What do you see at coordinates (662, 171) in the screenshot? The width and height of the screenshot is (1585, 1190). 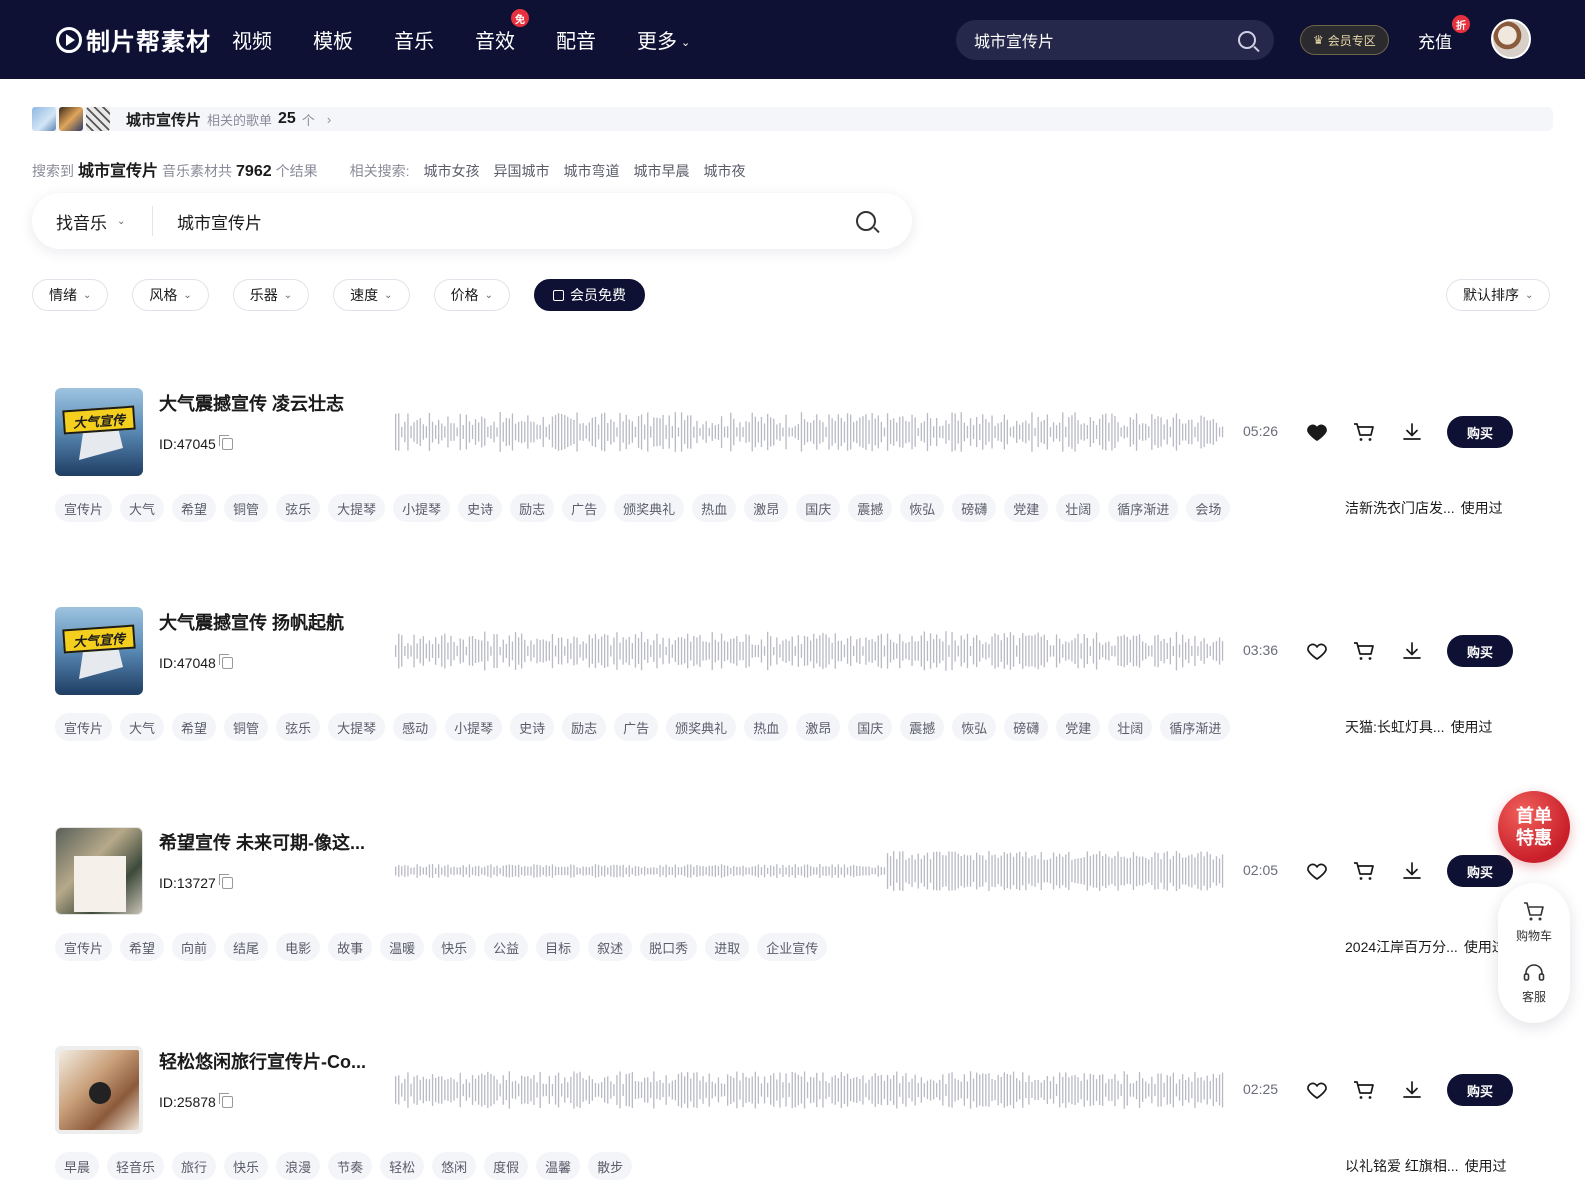 I see `related-search-item: 城市早晨` at bounding box center [662, 171].